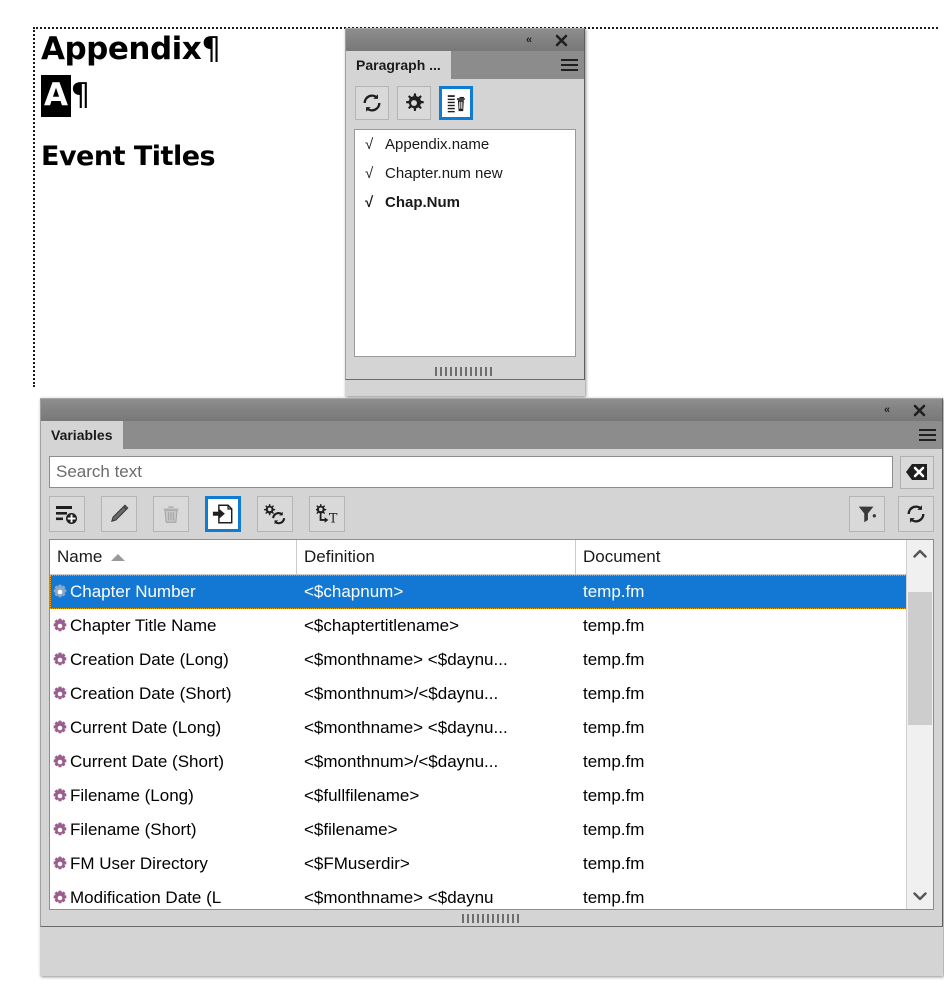 Image resolution: width=944 pixels, height=990 pixels. What do you see at coordinates (920, 895) in the screenshot?
I see `chevron-down-icon` at bounding box center [920, 895].